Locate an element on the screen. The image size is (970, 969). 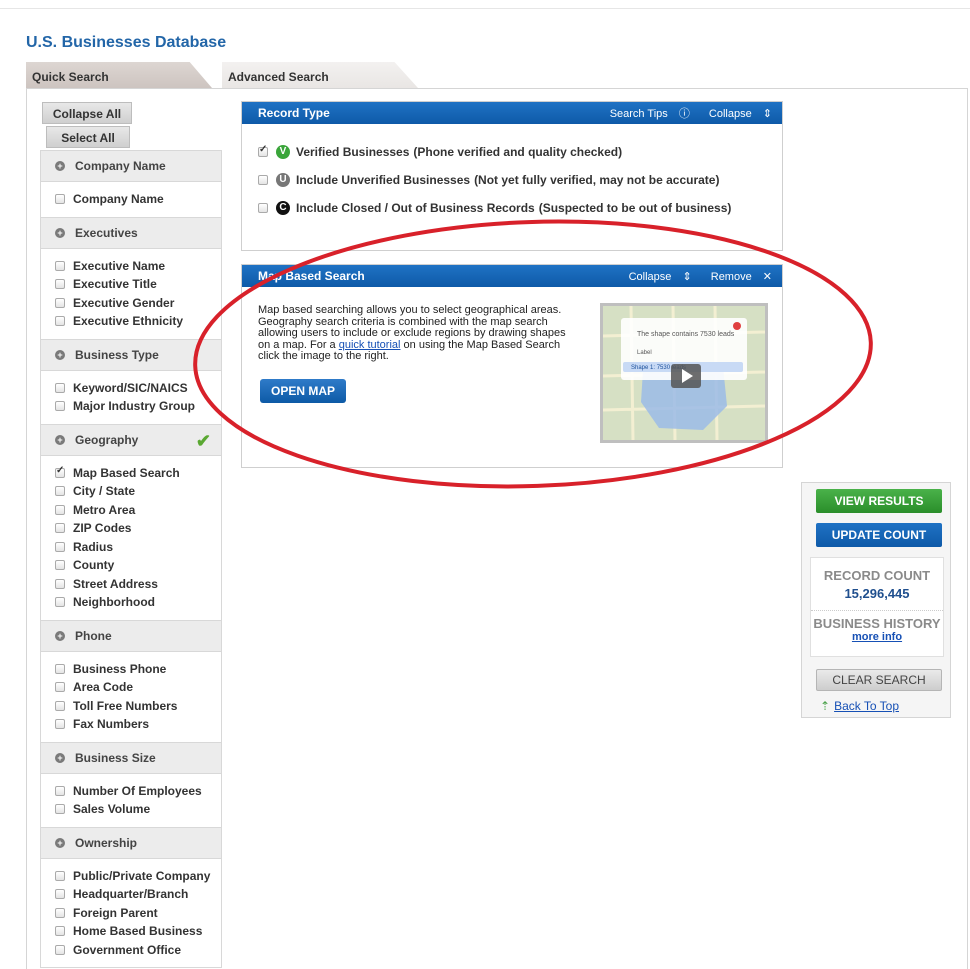
criteria-option: Area Code is located at coordinates (138, 687).